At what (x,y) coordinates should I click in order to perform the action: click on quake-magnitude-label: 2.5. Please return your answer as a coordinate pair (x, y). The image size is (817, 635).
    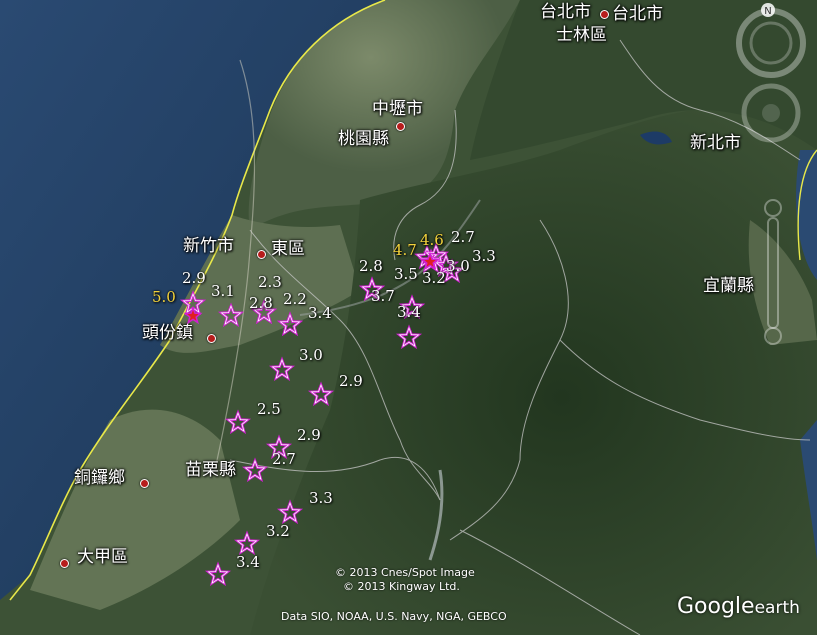
    Looking at the image, I should click on (269, 409).